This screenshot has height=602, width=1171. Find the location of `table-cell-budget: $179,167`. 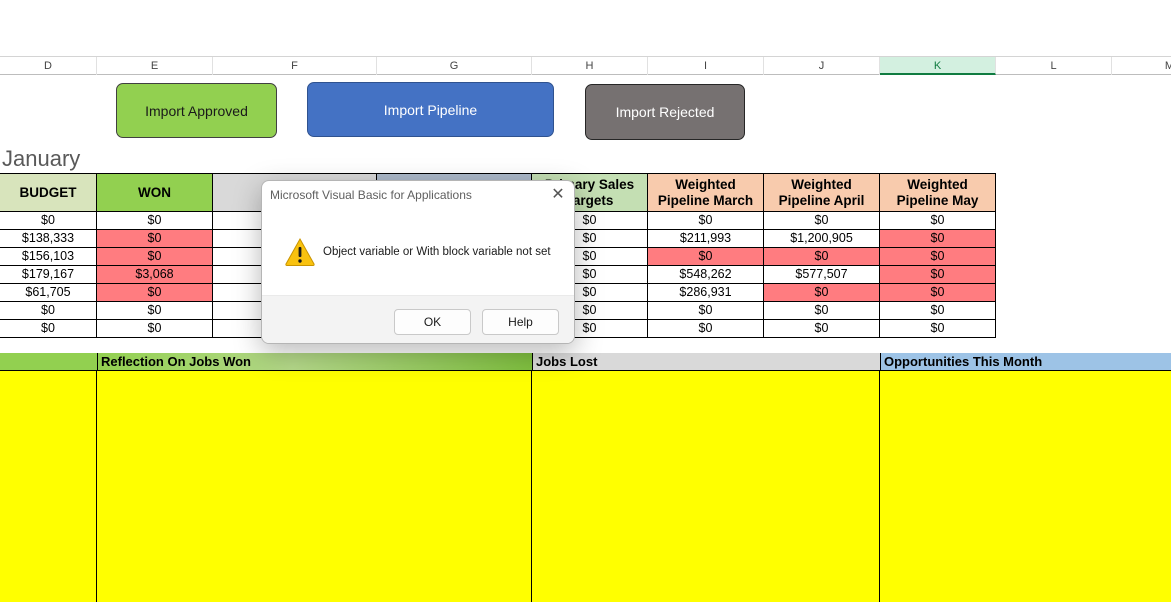

table-cell-budget: $179,167 is located at coordinates (48, 275).